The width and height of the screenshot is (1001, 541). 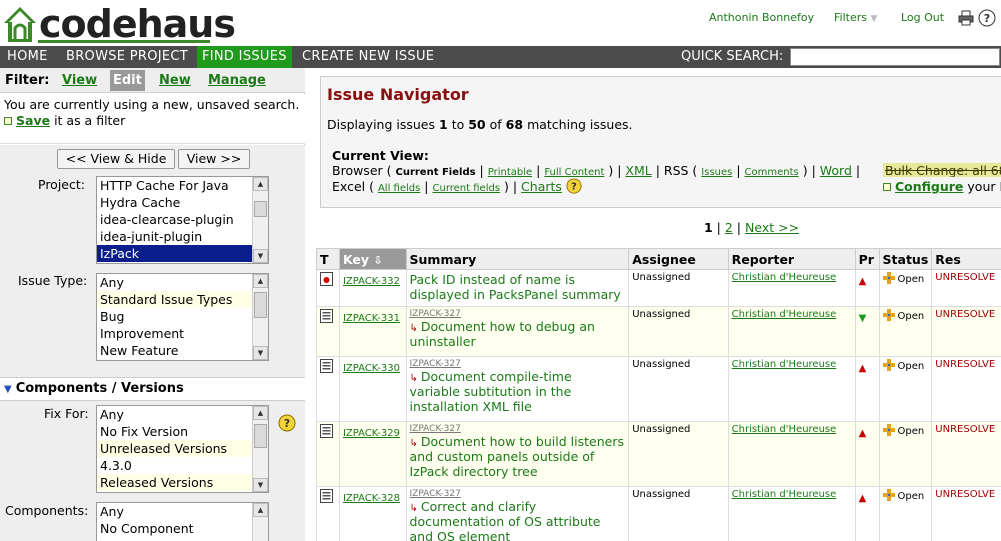 What do you see at coordinates (772, 227) in the screenshot?
I see `next-page-link: Next >>` at bounding box center [772, 227].